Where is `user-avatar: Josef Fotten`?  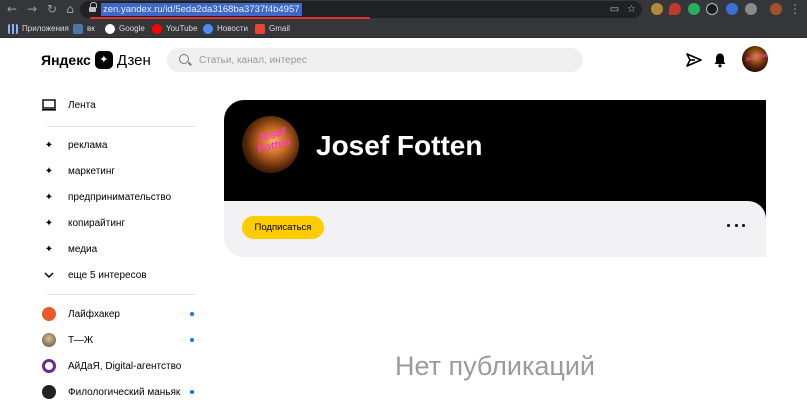 user-avatar: Josef Fotten is located at coordinates (755, 59).